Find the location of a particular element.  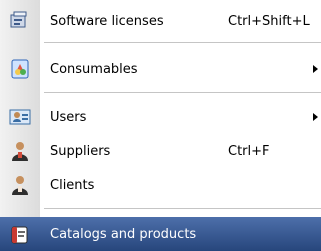

menu-item-clients: Clients is located at coordinates (160, 185).